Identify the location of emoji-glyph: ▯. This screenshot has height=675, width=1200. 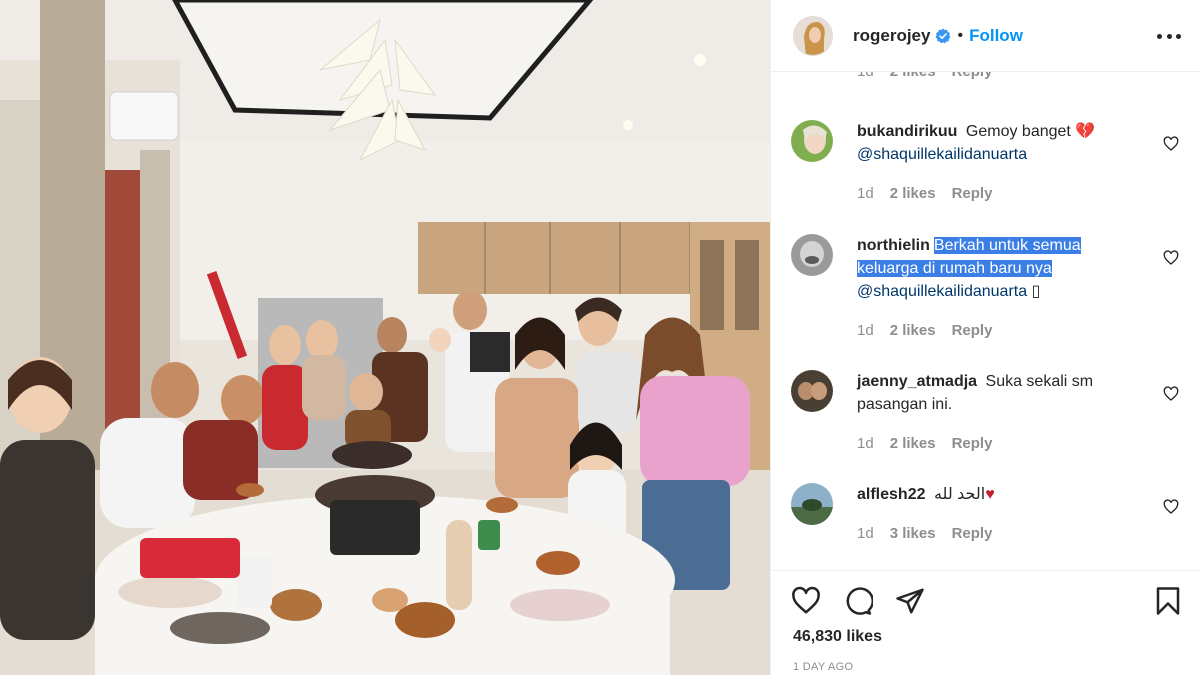
(1036, 291).